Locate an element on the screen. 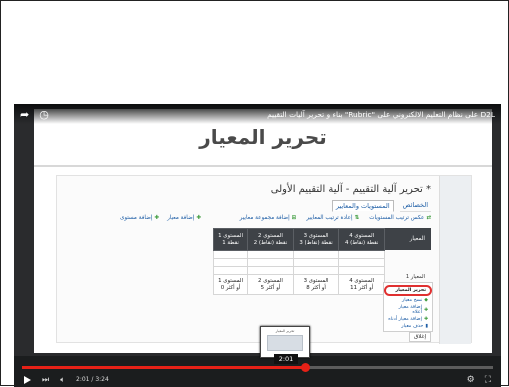  overall-level-cell: المستوى 4 11 أو أكثر is located at coordinates (361, 284).